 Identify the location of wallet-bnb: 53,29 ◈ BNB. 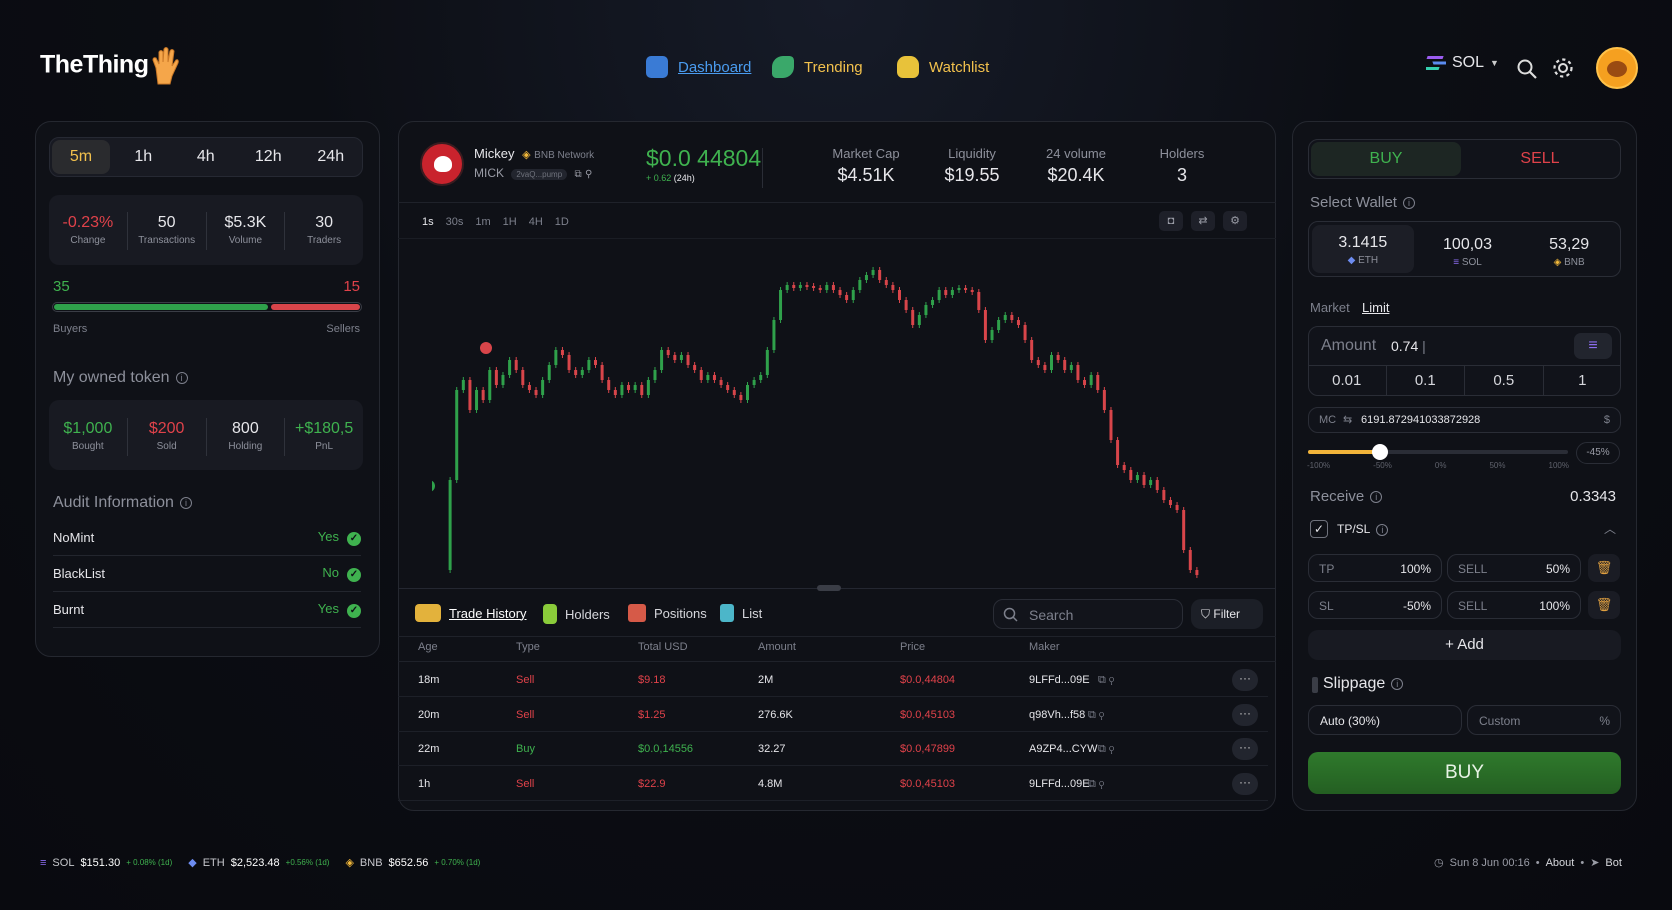
(1569, 249).